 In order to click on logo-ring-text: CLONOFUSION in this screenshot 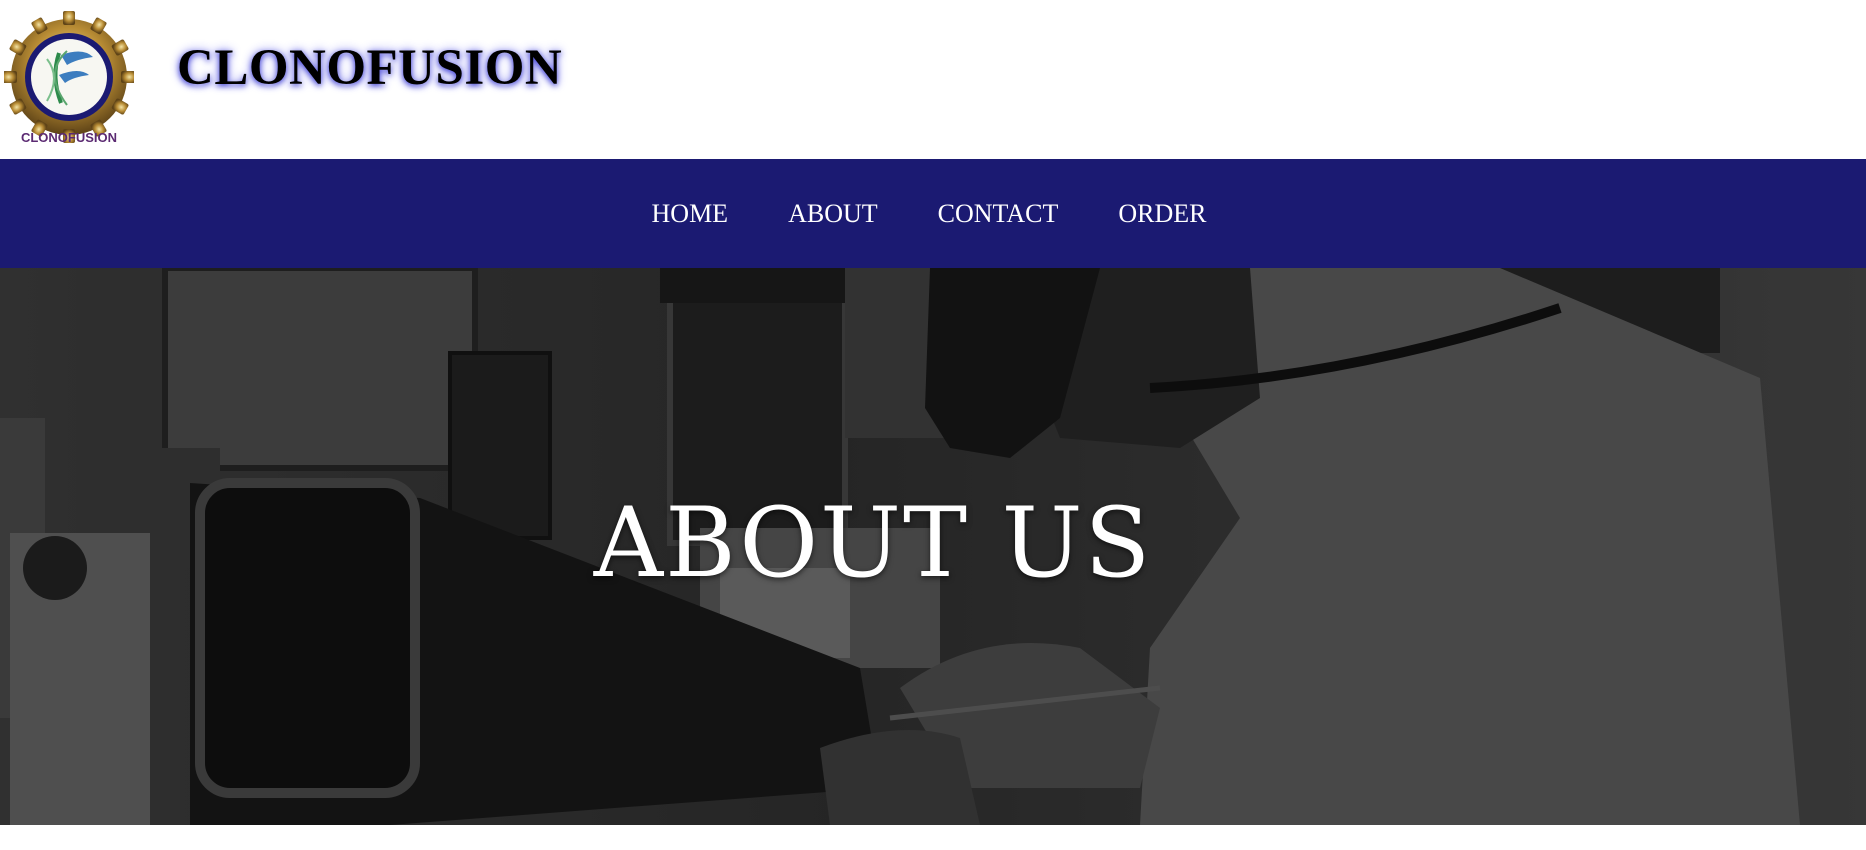, I will do `click(69, 137)`.